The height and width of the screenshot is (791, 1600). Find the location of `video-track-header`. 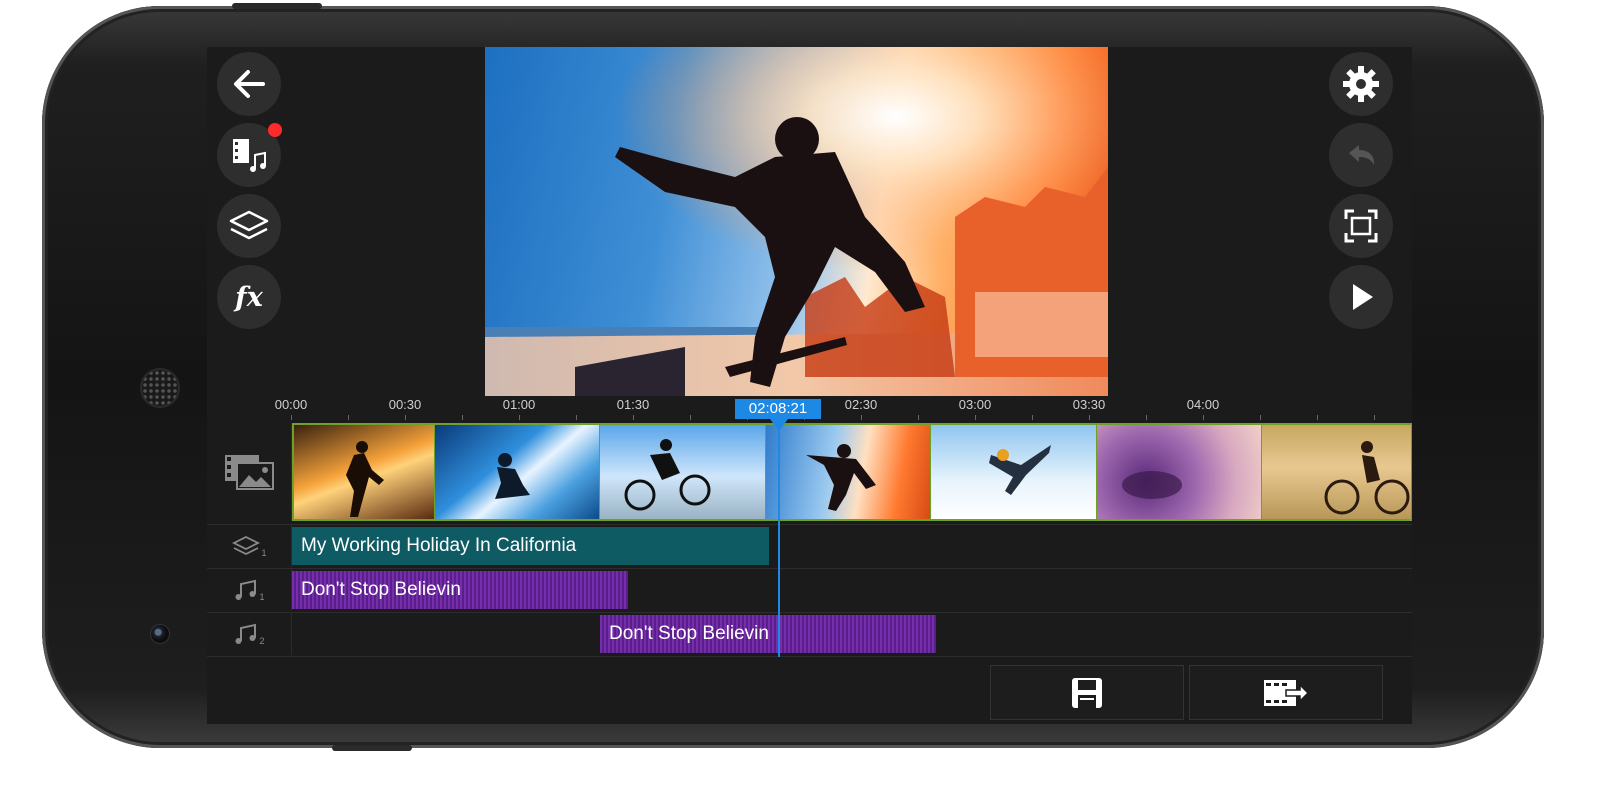

video-track-header is located at coordinates (249, 472).